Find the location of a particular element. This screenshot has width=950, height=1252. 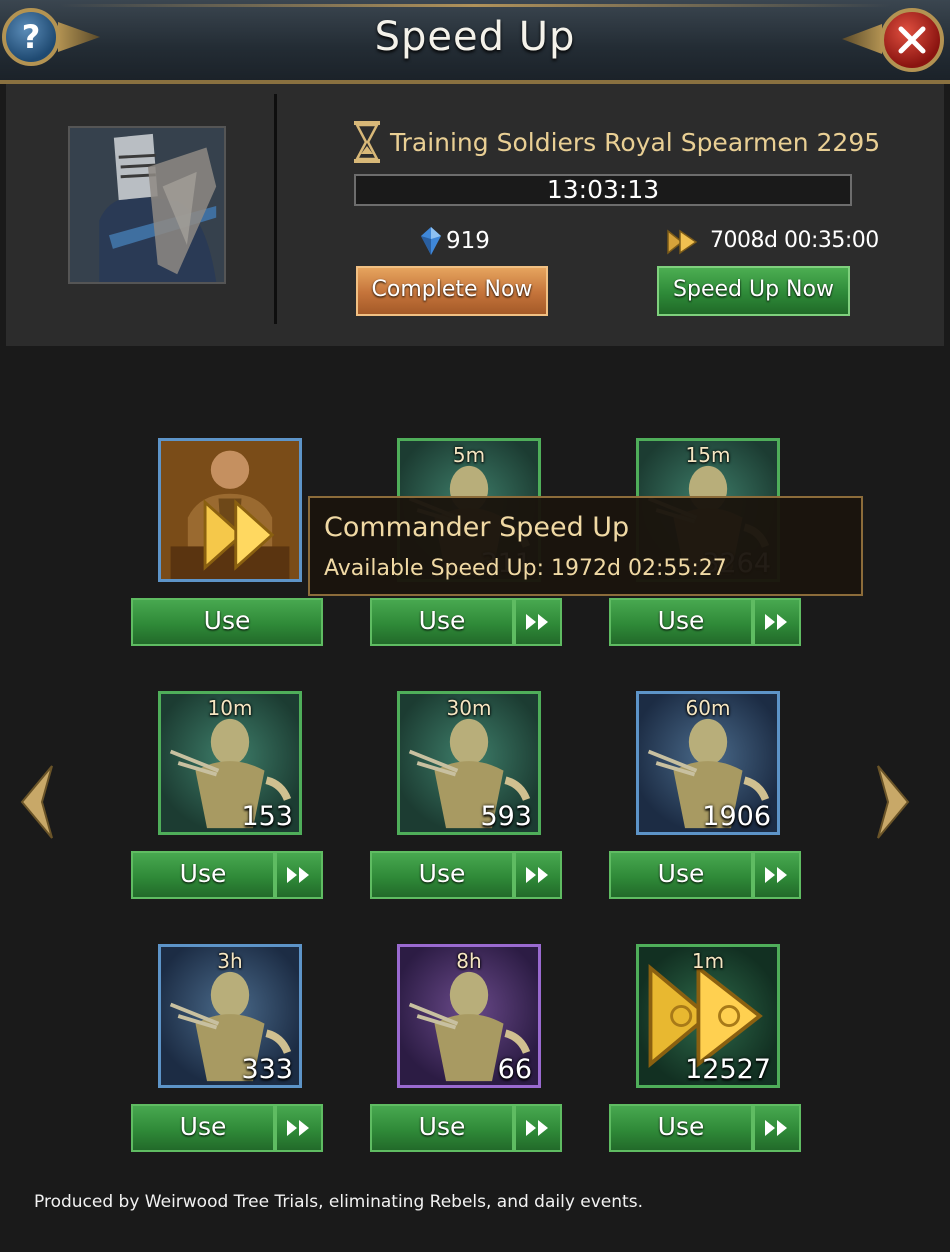

panel-divider is located at coordinates (275, 209).